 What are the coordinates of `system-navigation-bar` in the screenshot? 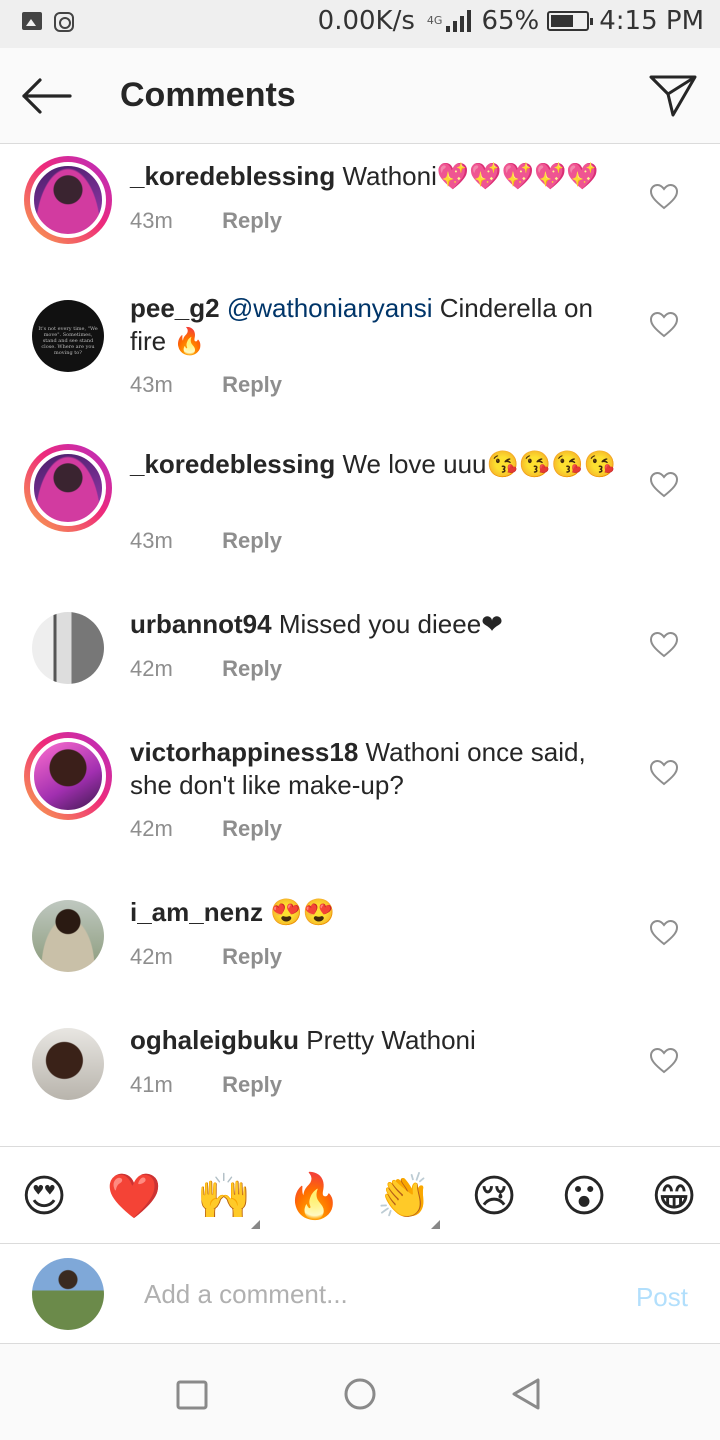 It's located at (360, 1392).